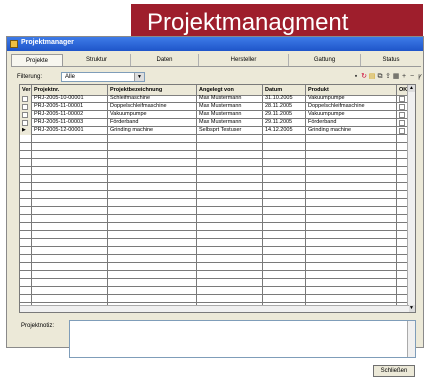 Image resolution: width=426 pixels, height=377 pixels. What do you see at coordinates (391, 60) in the screenshot?
I see `tab-status: Status` at bounding box center [391, 60].